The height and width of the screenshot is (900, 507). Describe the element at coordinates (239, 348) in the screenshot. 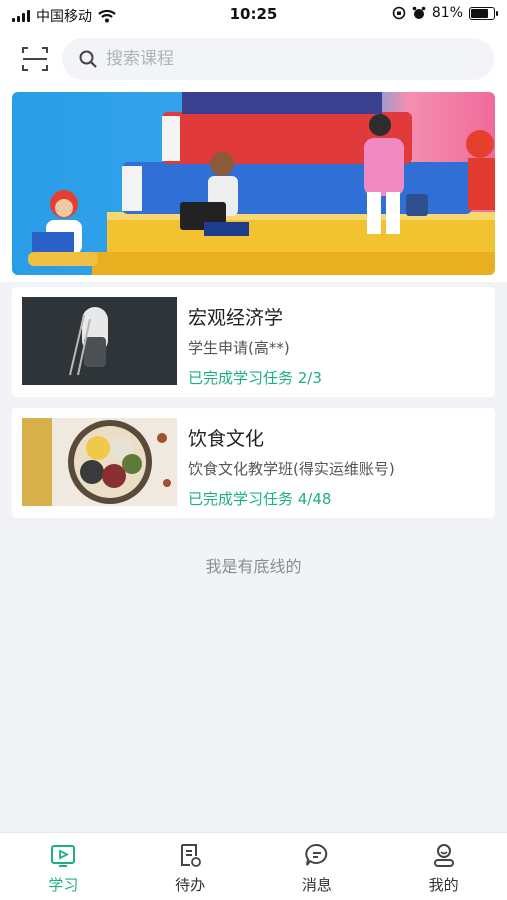

I see `course-class: 学生申请(高**)` at that location.